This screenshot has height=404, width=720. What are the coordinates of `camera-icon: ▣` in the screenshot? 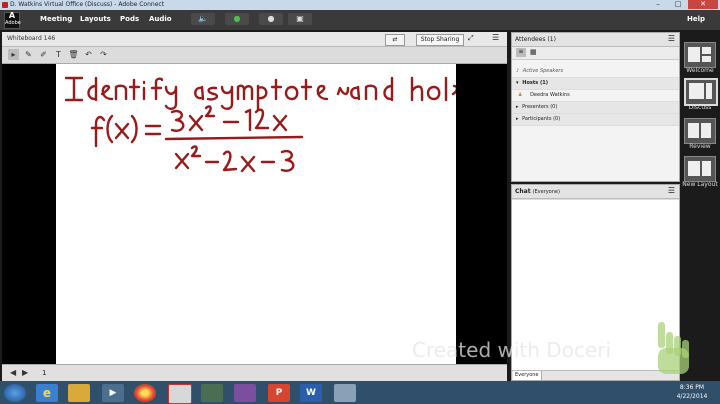 It's located at (300, 19).